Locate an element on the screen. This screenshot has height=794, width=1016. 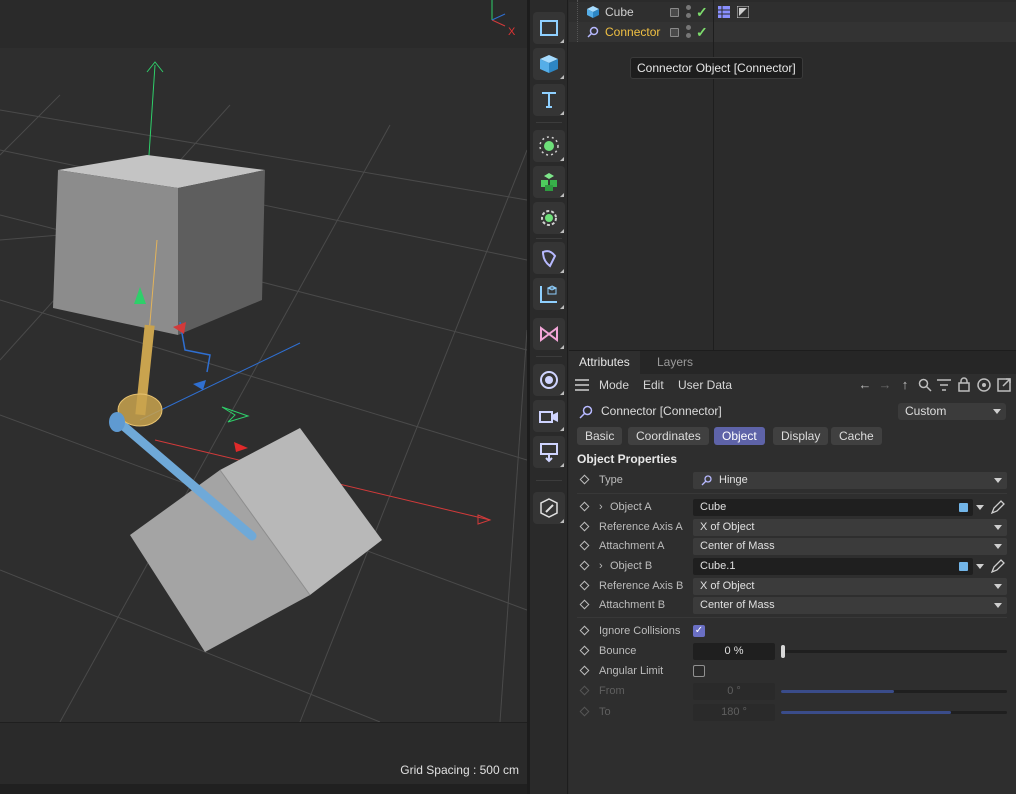
subtab-cache: Cache is located at coordinates (856, 436).